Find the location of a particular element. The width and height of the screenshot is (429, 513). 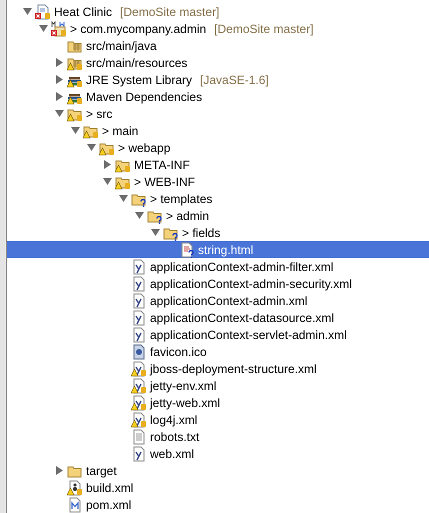

tree-item: Heat Clinic [DemoSite master] is located at coordinates (218, 11).